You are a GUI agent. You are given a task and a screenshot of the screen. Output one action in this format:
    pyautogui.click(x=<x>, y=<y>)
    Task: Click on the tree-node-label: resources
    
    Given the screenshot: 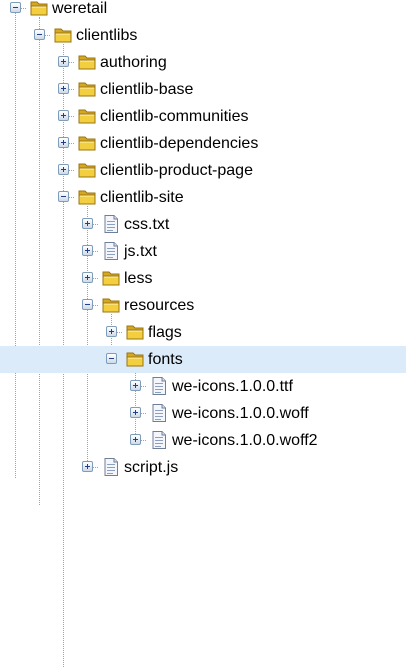 What is the action you would take?
    pyautogui.click(x=159, y=305)
    